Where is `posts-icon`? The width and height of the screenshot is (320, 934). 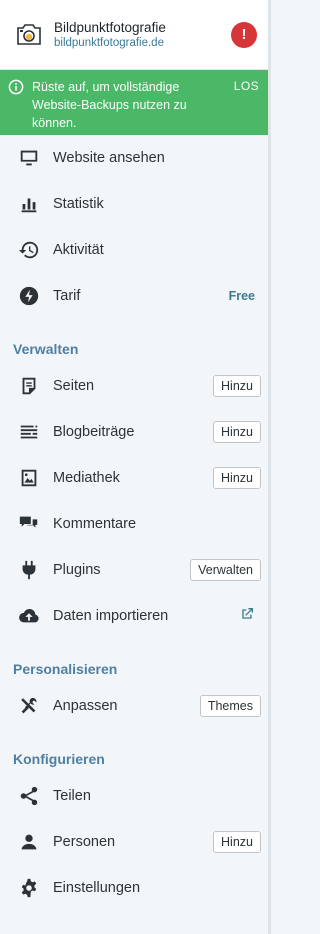
posts-icon is located at coordinates (29, 432).